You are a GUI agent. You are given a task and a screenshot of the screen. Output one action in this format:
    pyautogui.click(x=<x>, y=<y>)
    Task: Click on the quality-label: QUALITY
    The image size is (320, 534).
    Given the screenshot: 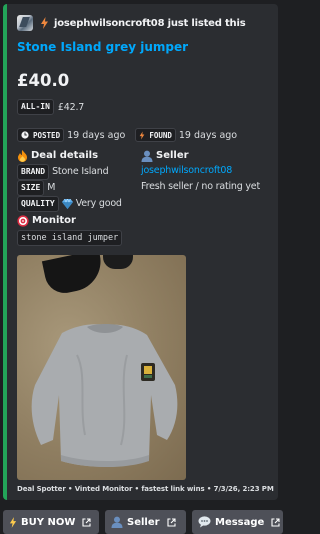 What is the action you would take?
    pyautogui.click(x=38, y=203)
    